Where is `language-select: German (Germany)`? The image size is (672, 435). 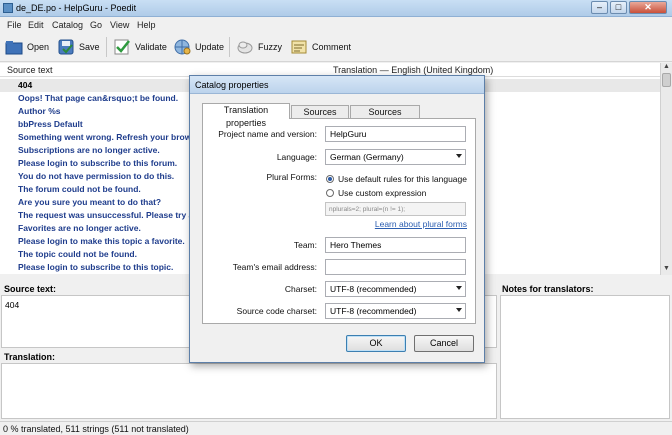
language-select: German (Germany) is located at coordinates (395, 157).